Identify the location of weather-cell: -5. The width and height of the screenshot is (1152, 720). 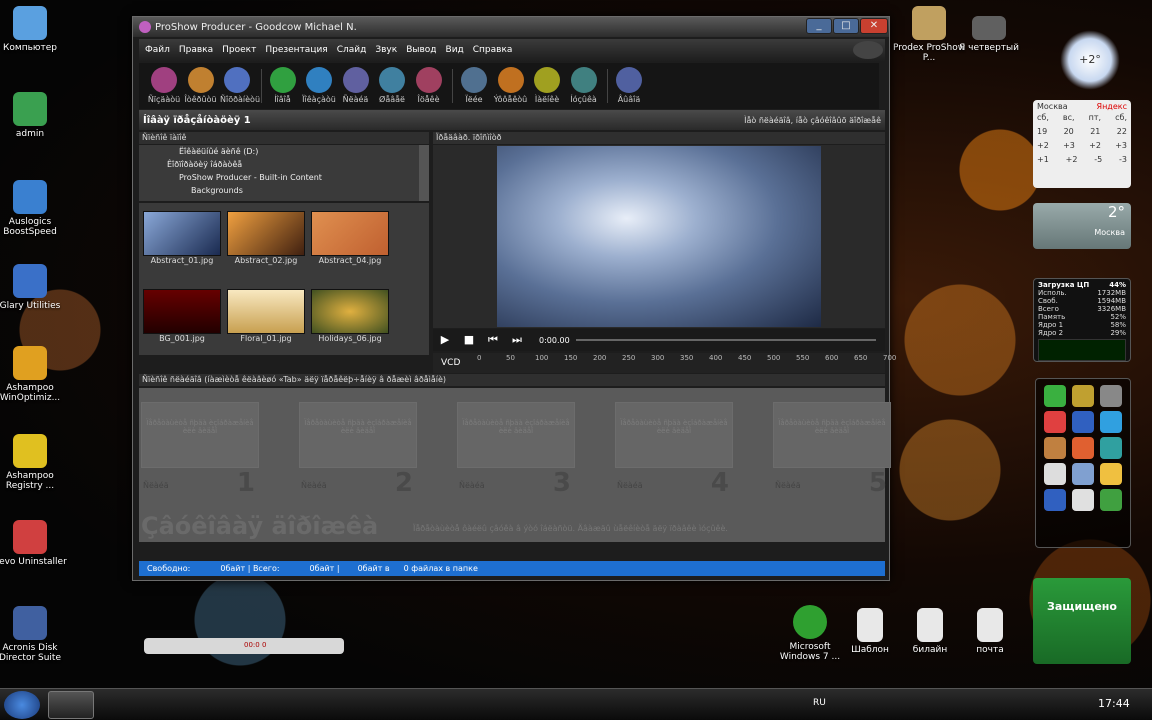
(1098, 159).